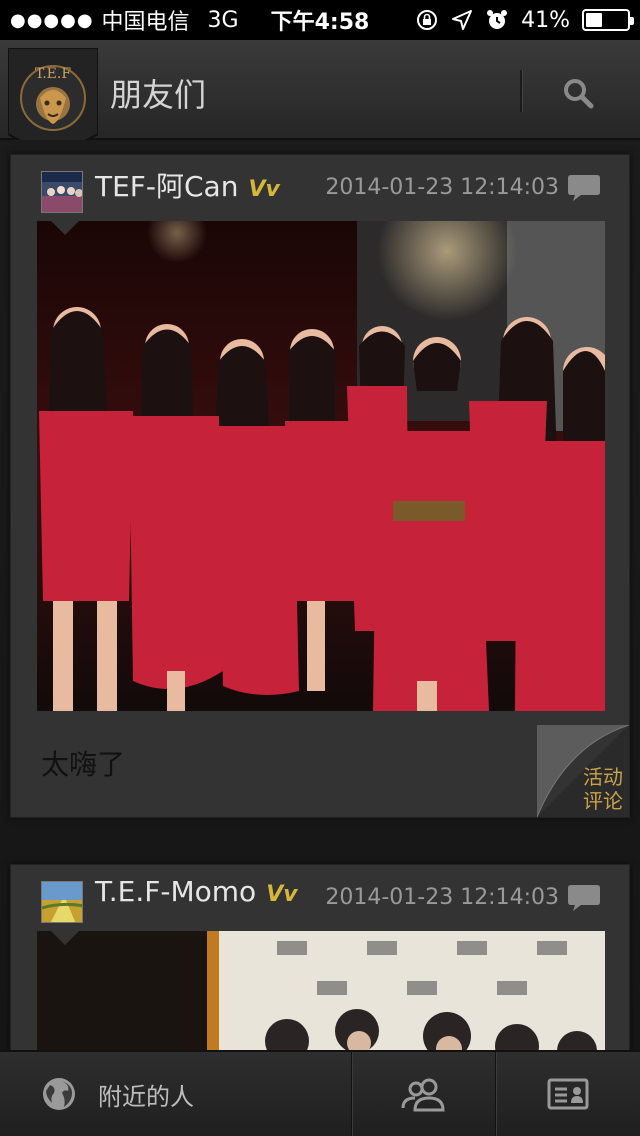 The height and width of the screenshot is (1136, 640). I want to click on curl-label-activity: 活动, so click(603, 777).